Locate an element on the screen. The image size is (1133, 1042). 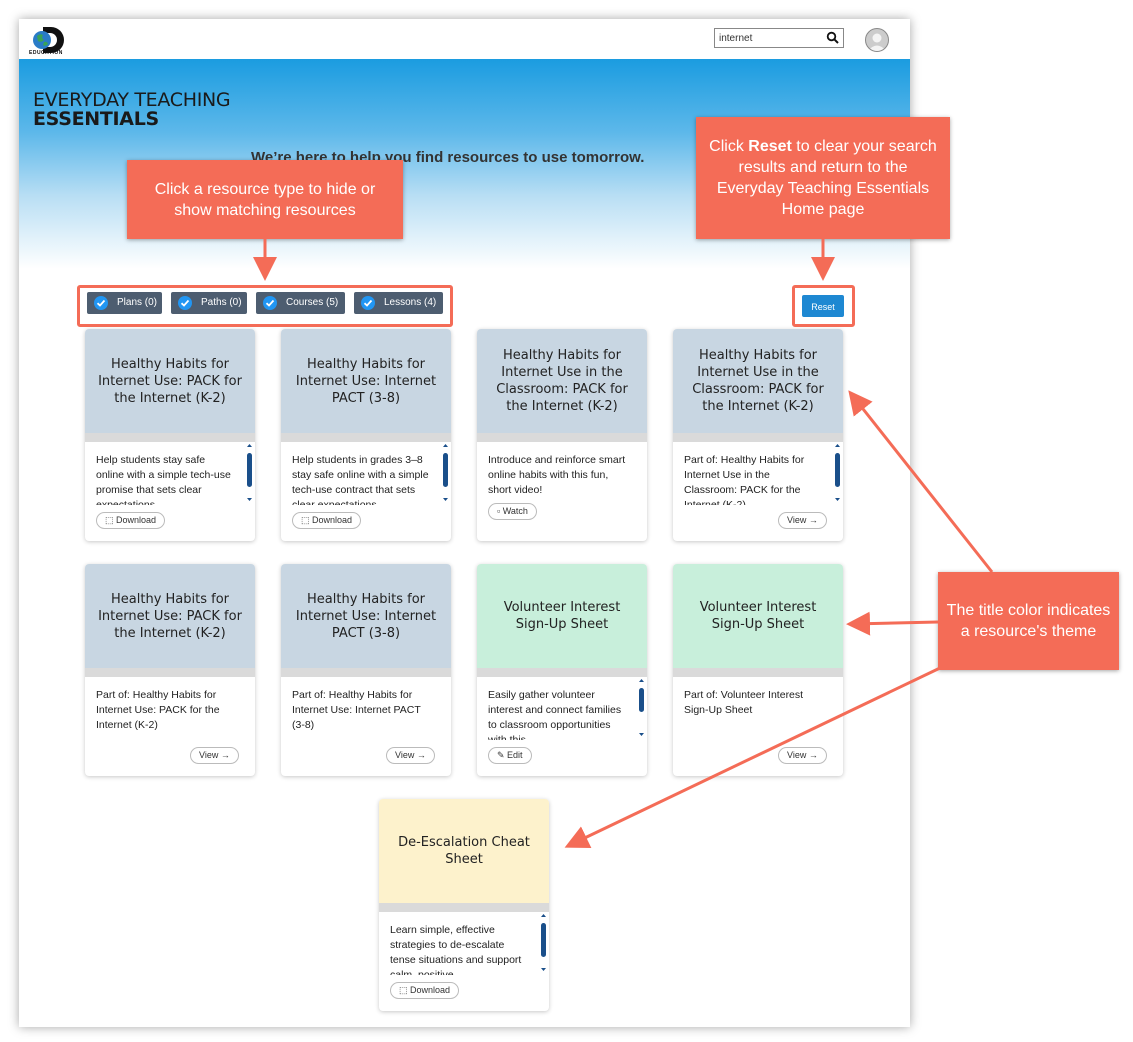
filter-highlight-box is located at coordinates (265, 306).